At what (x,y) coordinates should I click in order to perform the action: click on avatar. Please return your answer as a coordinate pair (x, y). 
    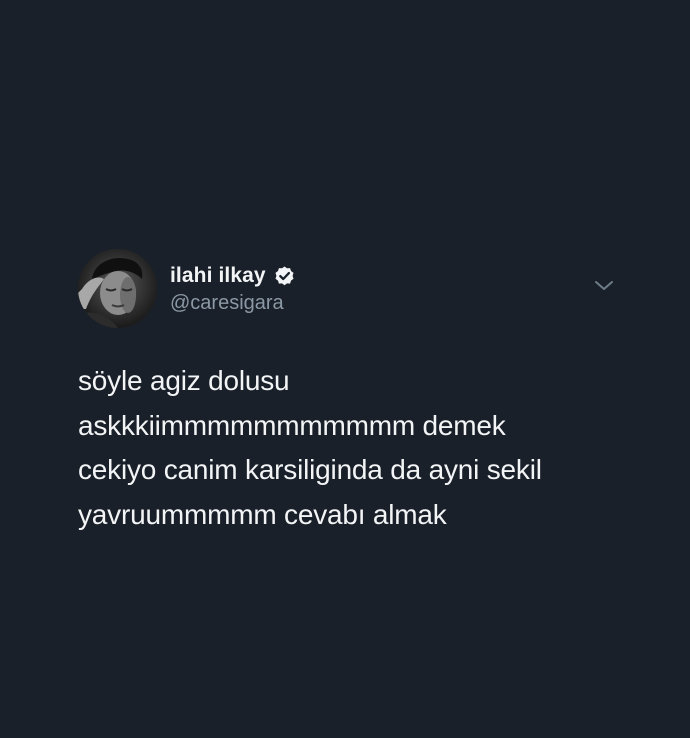
    Looking at the image, I should click on (117, 288).